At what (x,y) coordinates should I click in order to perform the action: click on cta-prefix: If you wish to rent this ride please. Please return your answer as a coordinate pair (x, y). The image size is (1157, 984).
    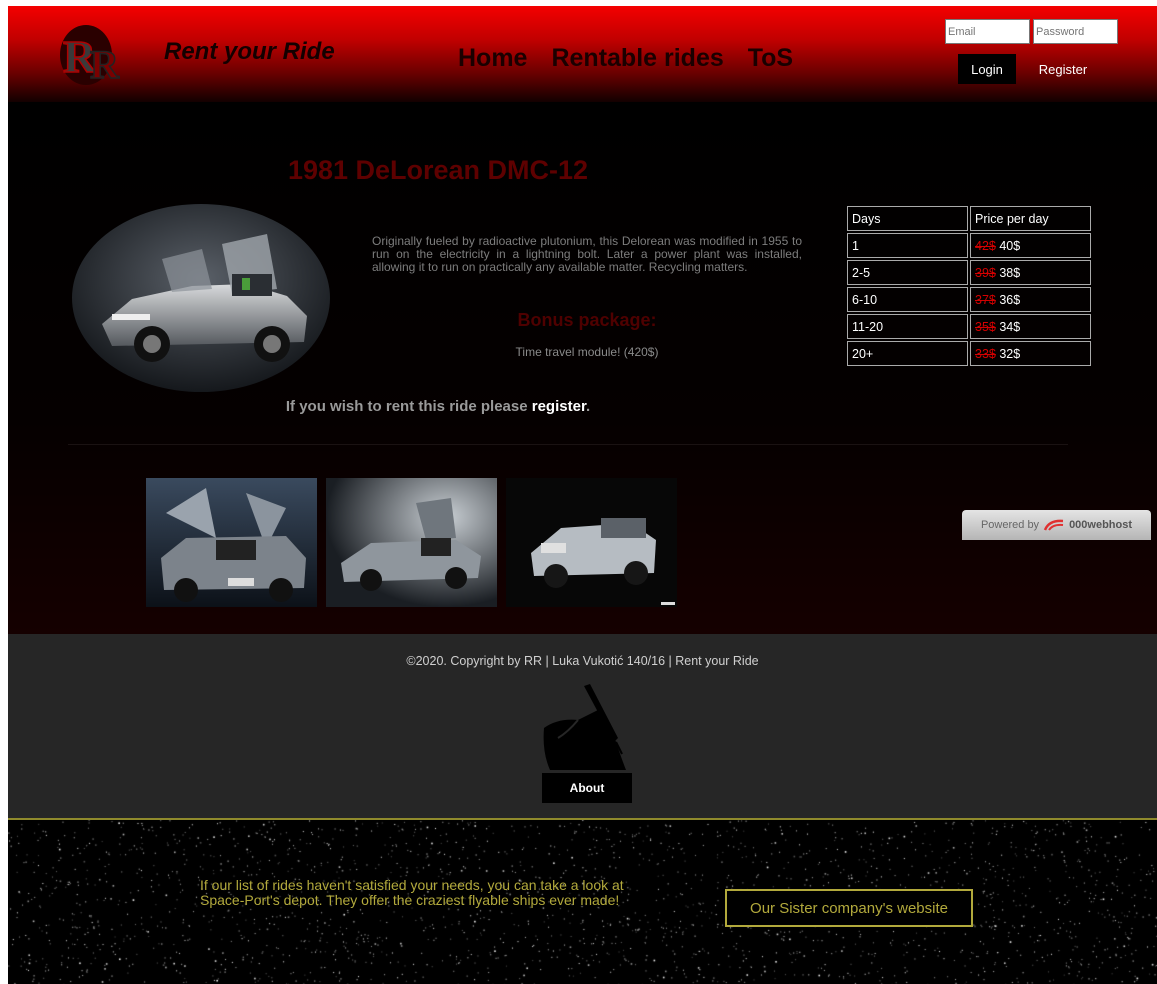
    Looking at the image, I should click on (408, 406).